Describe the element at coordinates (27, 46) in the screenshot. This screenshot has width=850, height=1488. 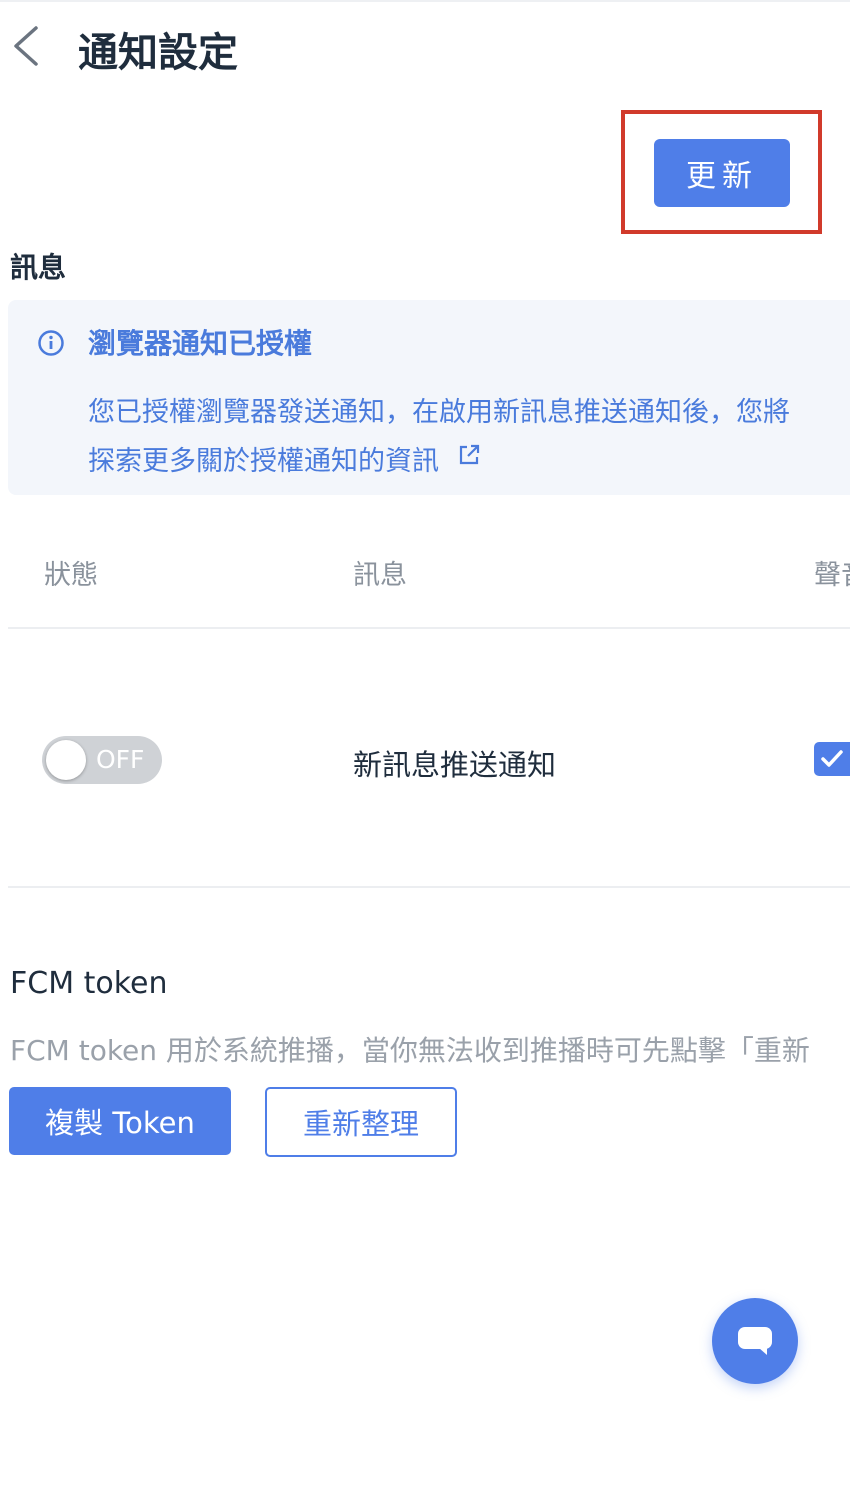
I see `back-icon` at that location.